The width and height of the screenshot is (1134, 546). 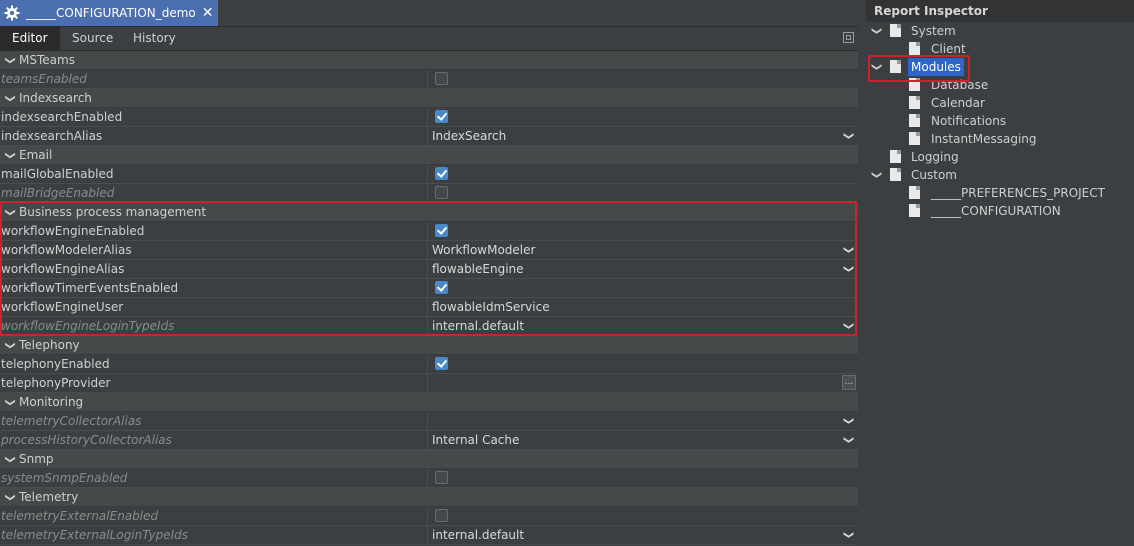 What do you see at coordinates (429, 60) in the screenshot?
I see `section-header: ❯ MSTeams` at bounding box center [429, 60].